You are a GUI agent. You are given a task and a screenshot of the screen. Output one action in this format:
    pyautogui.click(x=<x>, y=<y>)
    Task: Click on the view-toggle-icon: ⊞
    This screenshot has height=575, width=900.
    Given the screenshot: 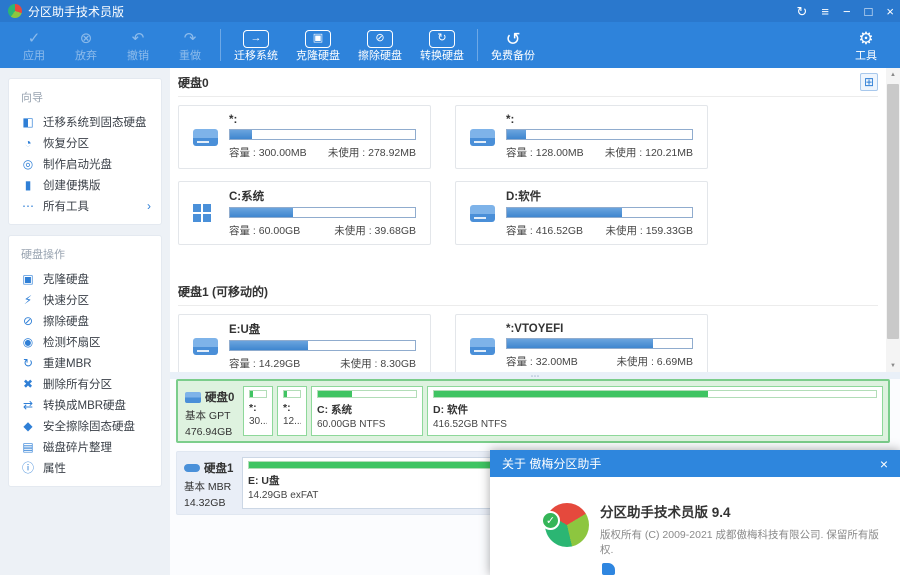 What is the action you would take?
    pyautogui.click(x=869, y=82)
    